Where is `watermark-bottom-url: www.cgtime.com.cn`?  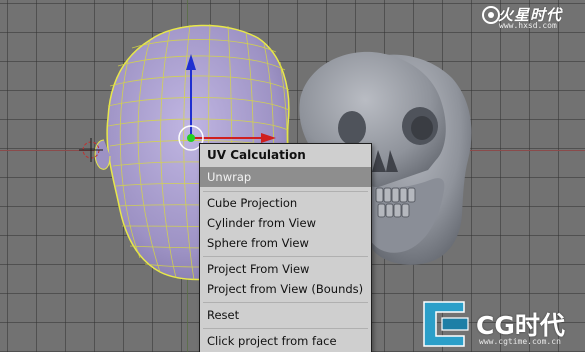
watermark-bottom-url: www.cgtime.com.cn is located at coordinates (520, 341).